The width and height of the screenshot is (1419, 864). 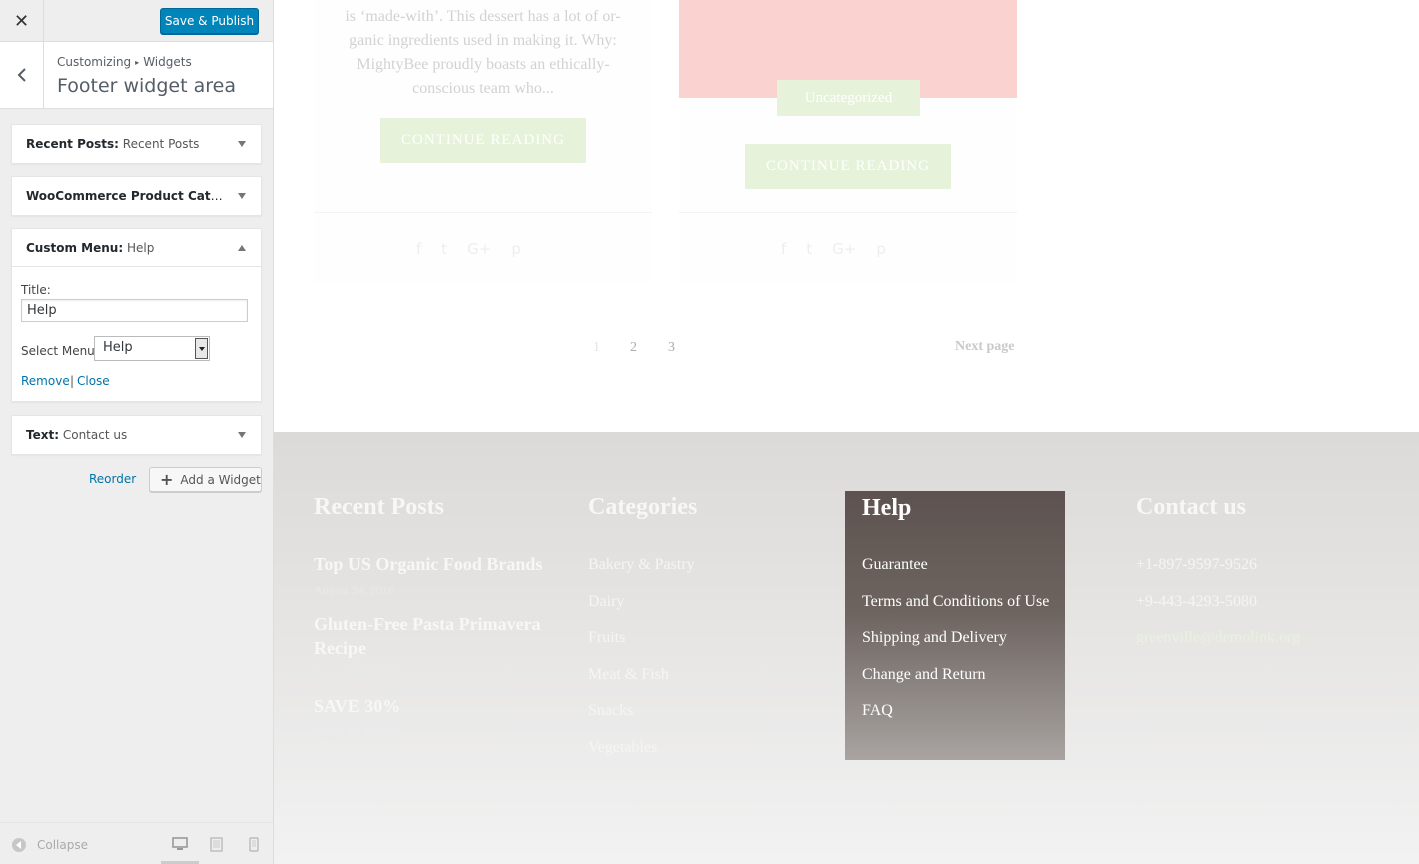 I want to click on category-tag: Uncategorized, so click(x=848, y=98).